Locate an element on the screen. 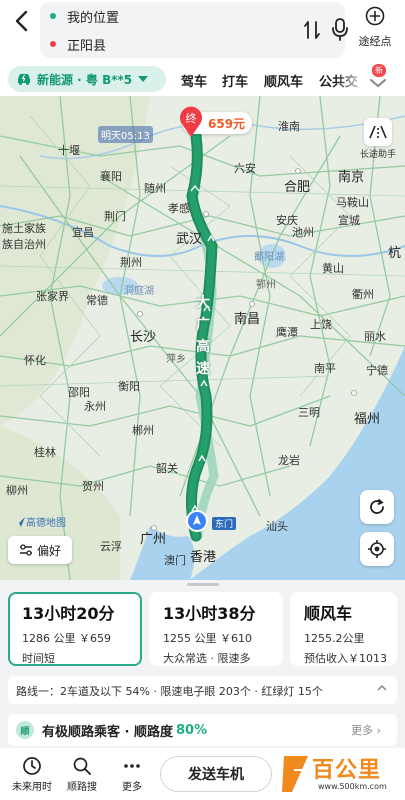  promo-percent: 80% is located at coordinates (192, 730).